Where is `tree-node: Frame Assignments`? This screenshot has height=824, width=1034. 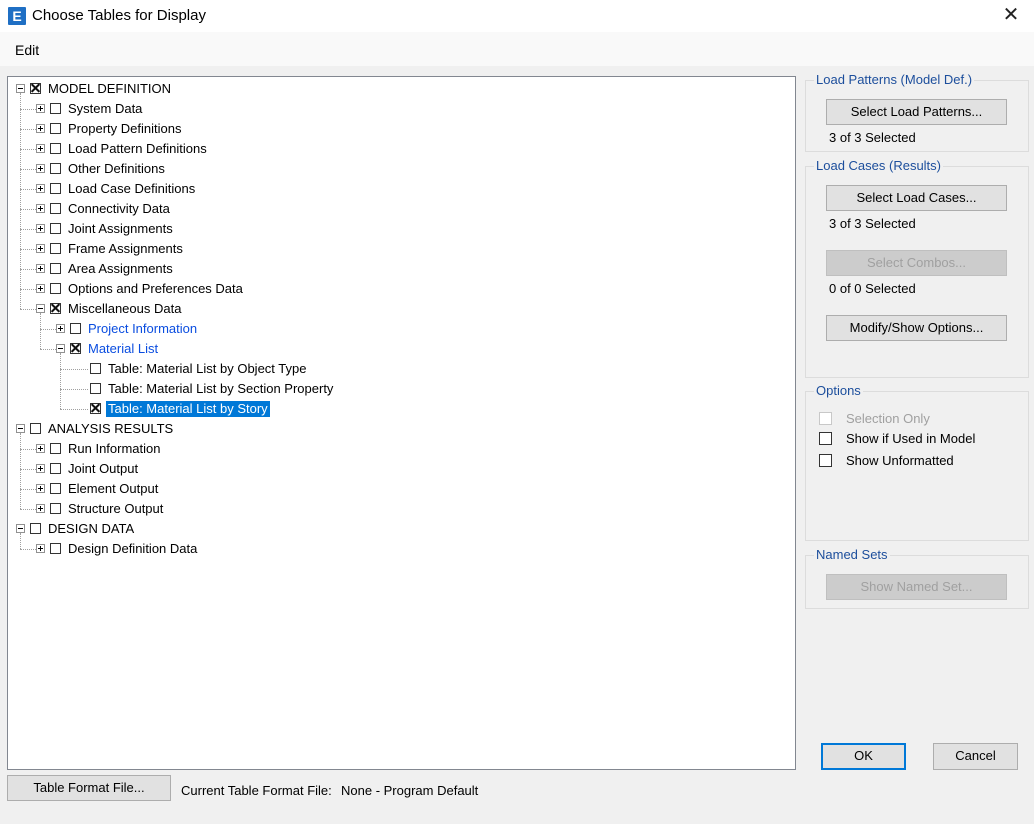 tree-node: Frame Assignments is located at coordinates (398, 249).